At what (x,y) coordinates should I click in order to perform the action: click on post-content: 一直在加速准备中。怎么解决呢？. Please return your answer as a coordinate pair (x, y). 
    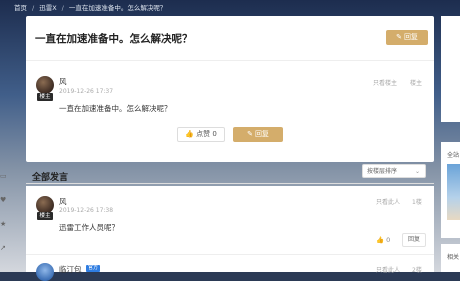
    Looking at the image, I should click on (115, 108).